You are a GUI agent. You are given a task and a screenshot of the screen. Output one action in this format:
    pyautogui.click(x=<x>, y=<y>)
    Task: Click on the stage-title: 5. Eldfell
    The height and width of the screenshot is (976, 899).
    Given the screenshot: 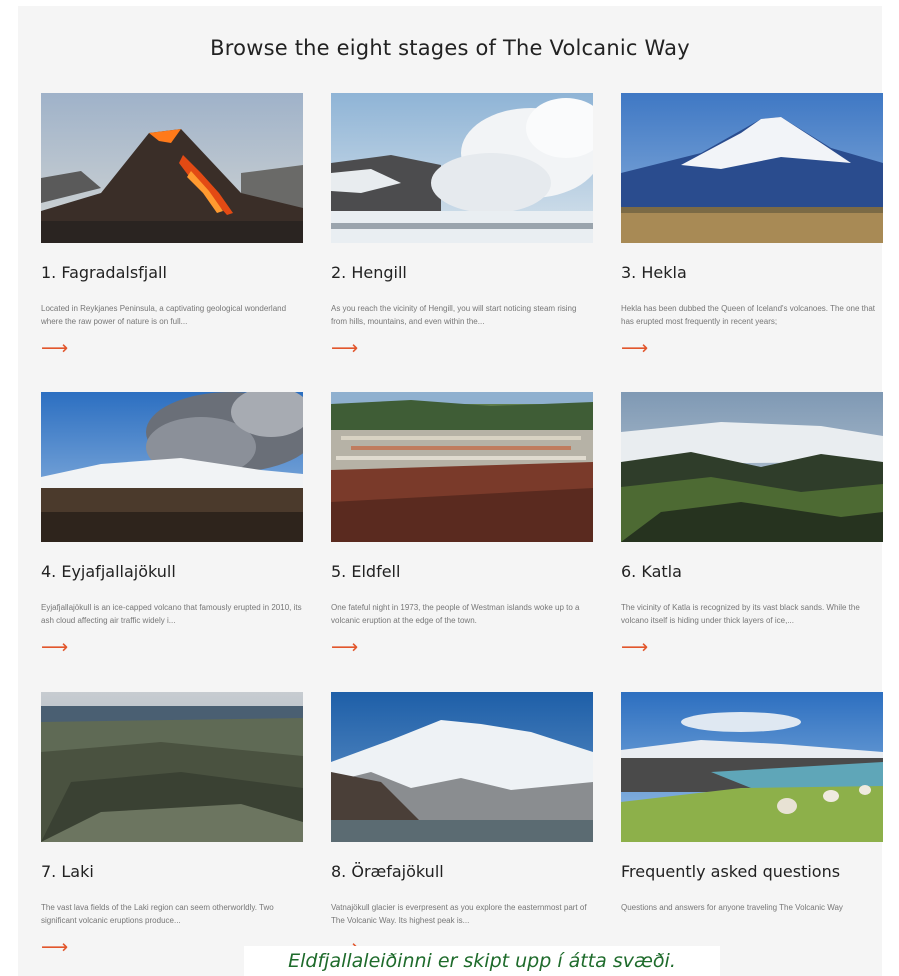 What is the action you would take?
    pyautogui.click(x=462, y=571)
    